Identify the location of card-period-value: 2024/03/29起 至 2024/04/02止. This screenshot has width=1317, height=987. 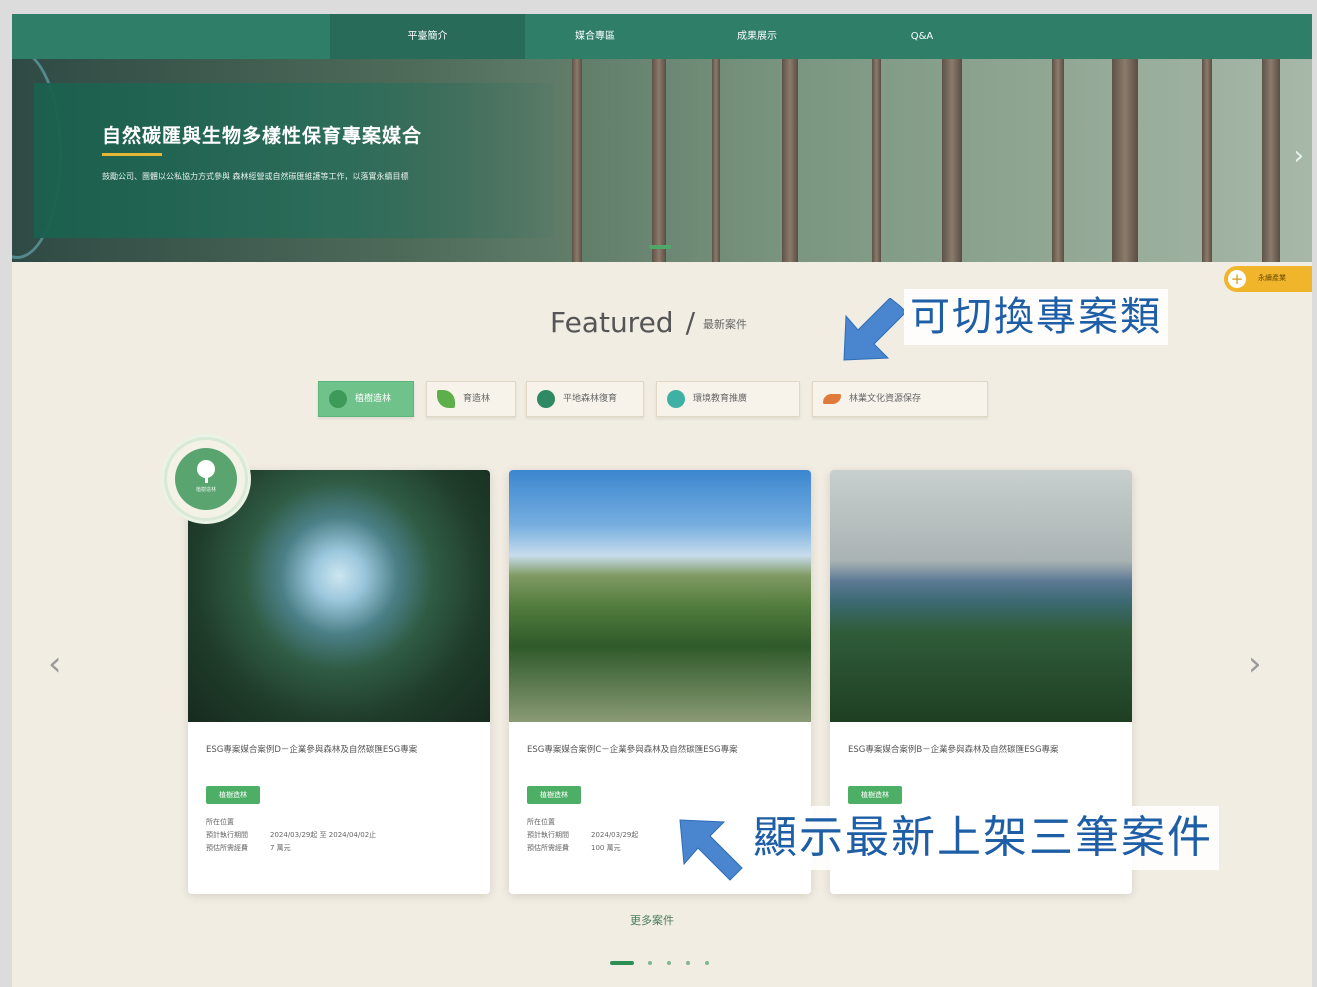
(323, 835).